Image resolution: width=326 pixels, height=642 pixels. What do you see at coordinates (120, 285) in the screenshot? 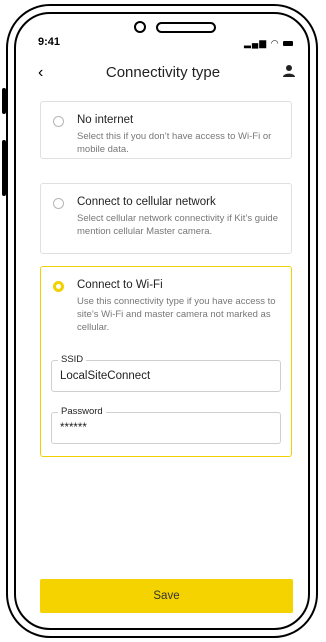
I see `option-title: Connect to Wi-Fi` at bounding box center [120, 285].